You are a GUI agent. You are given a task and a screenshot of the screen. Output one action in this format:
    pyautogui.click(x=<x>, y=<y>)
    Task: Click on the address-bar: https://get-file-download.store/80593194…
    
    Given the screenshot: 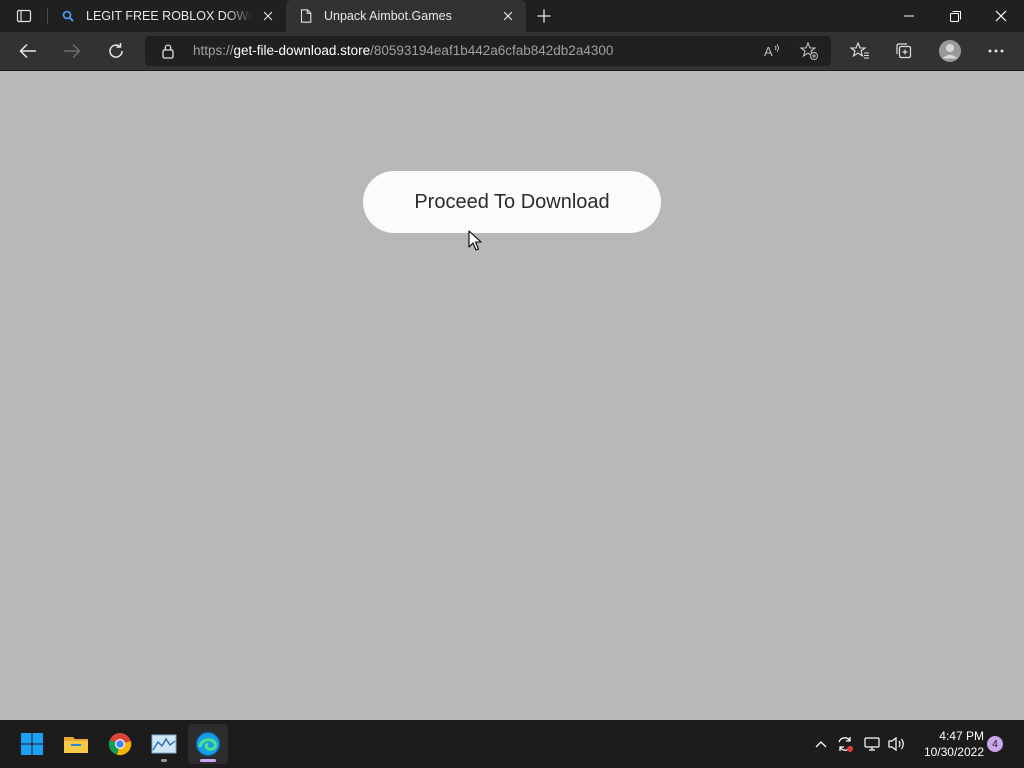 What is the action you would take?
    pyautogui.click(x=488, y=51)
    